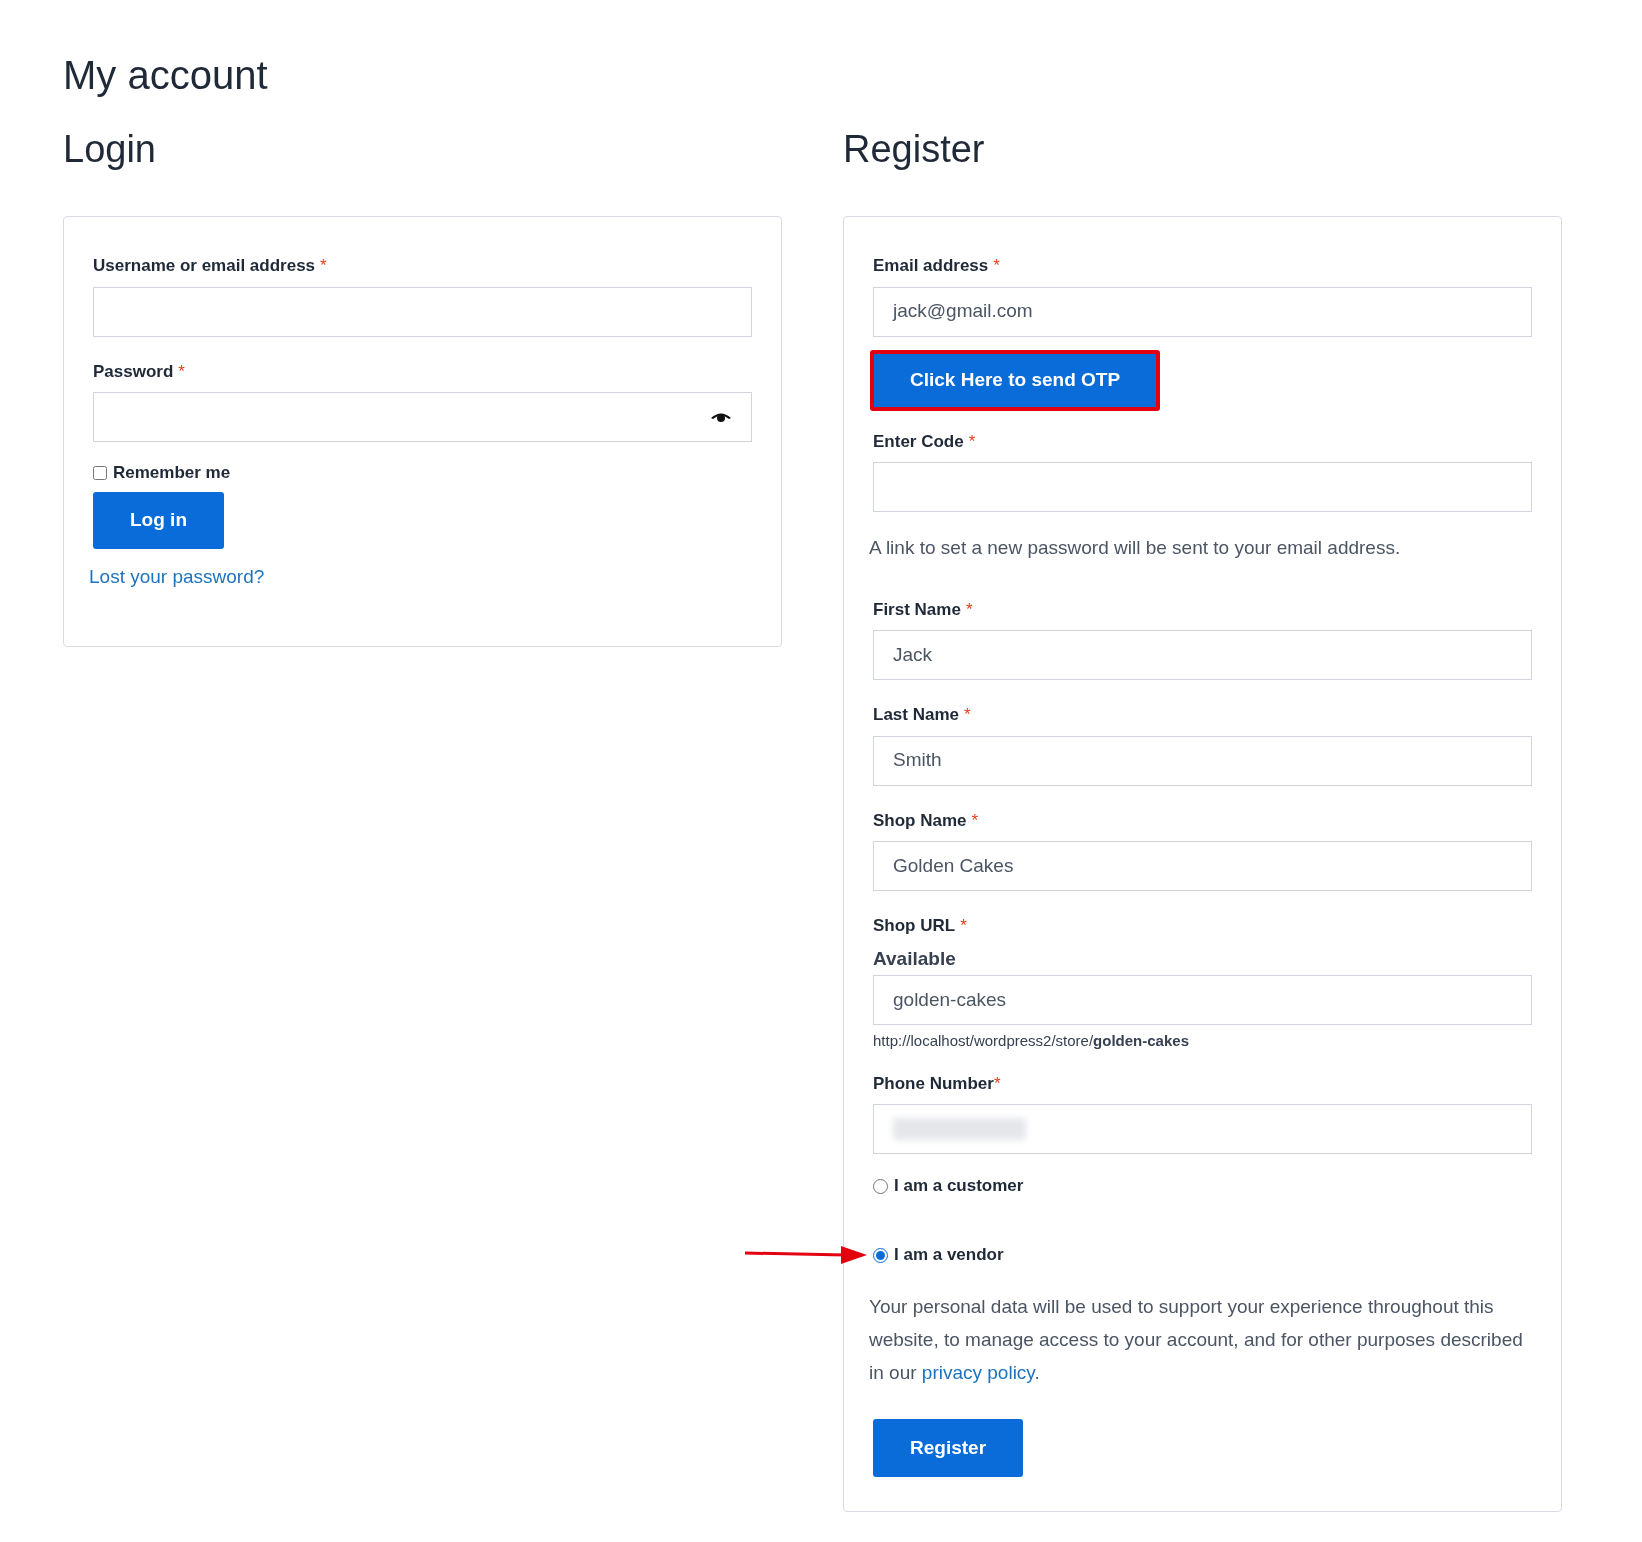 This screenshot has width=1642, height=1542. I want to click on availability-status: Available, so click(915, 958).